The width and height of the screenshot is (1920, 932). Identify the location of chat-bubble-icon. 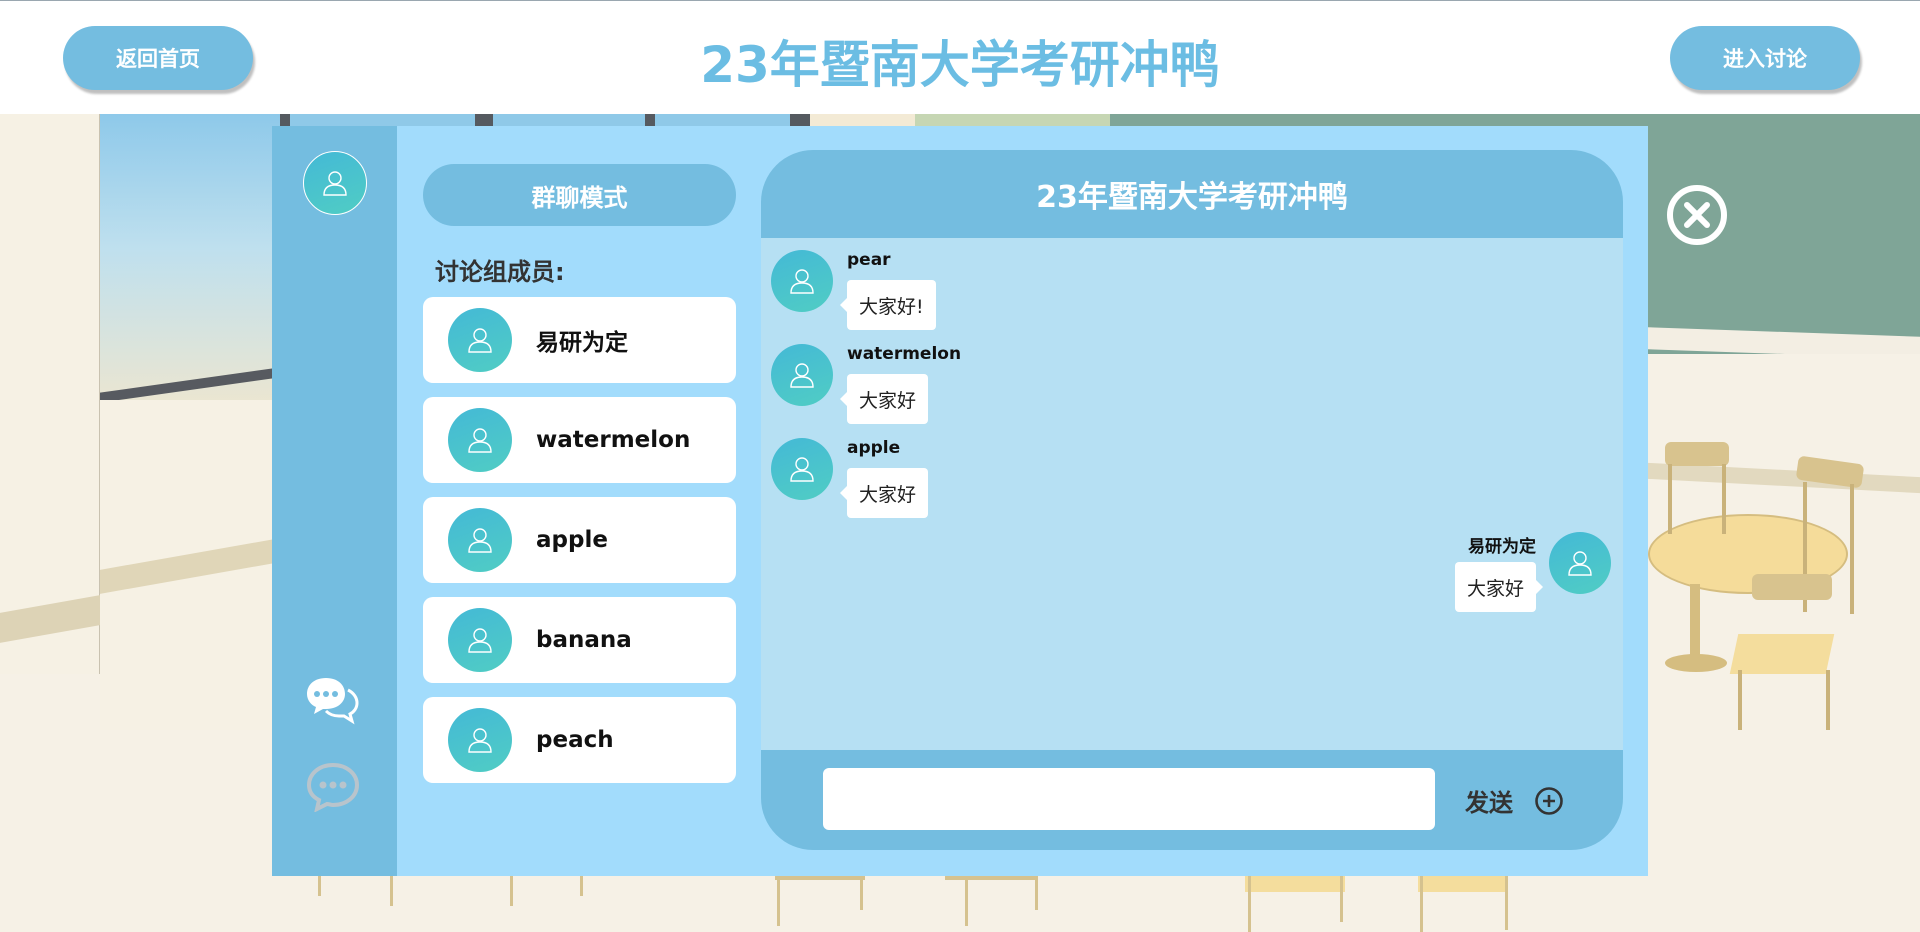
(333, 787).